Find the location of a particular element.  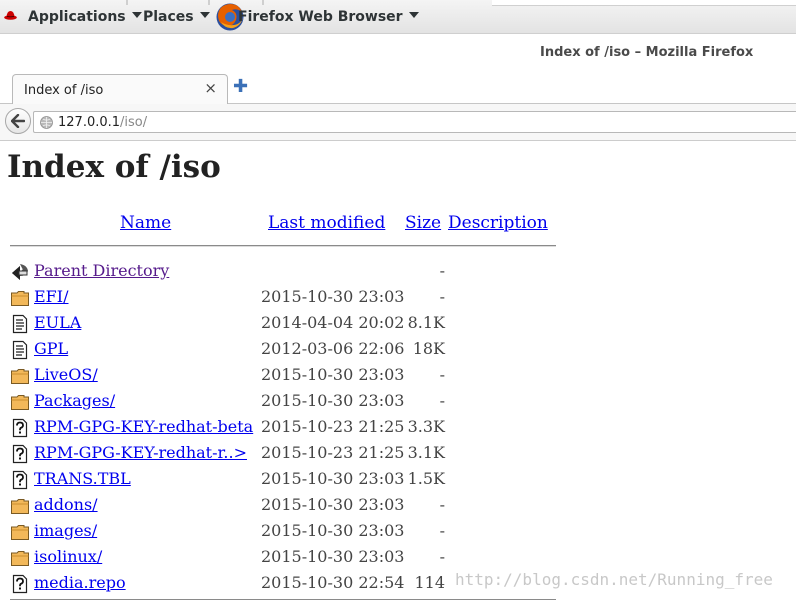

url-host: 127.0.0.1 is located at coordinates (89, 122).